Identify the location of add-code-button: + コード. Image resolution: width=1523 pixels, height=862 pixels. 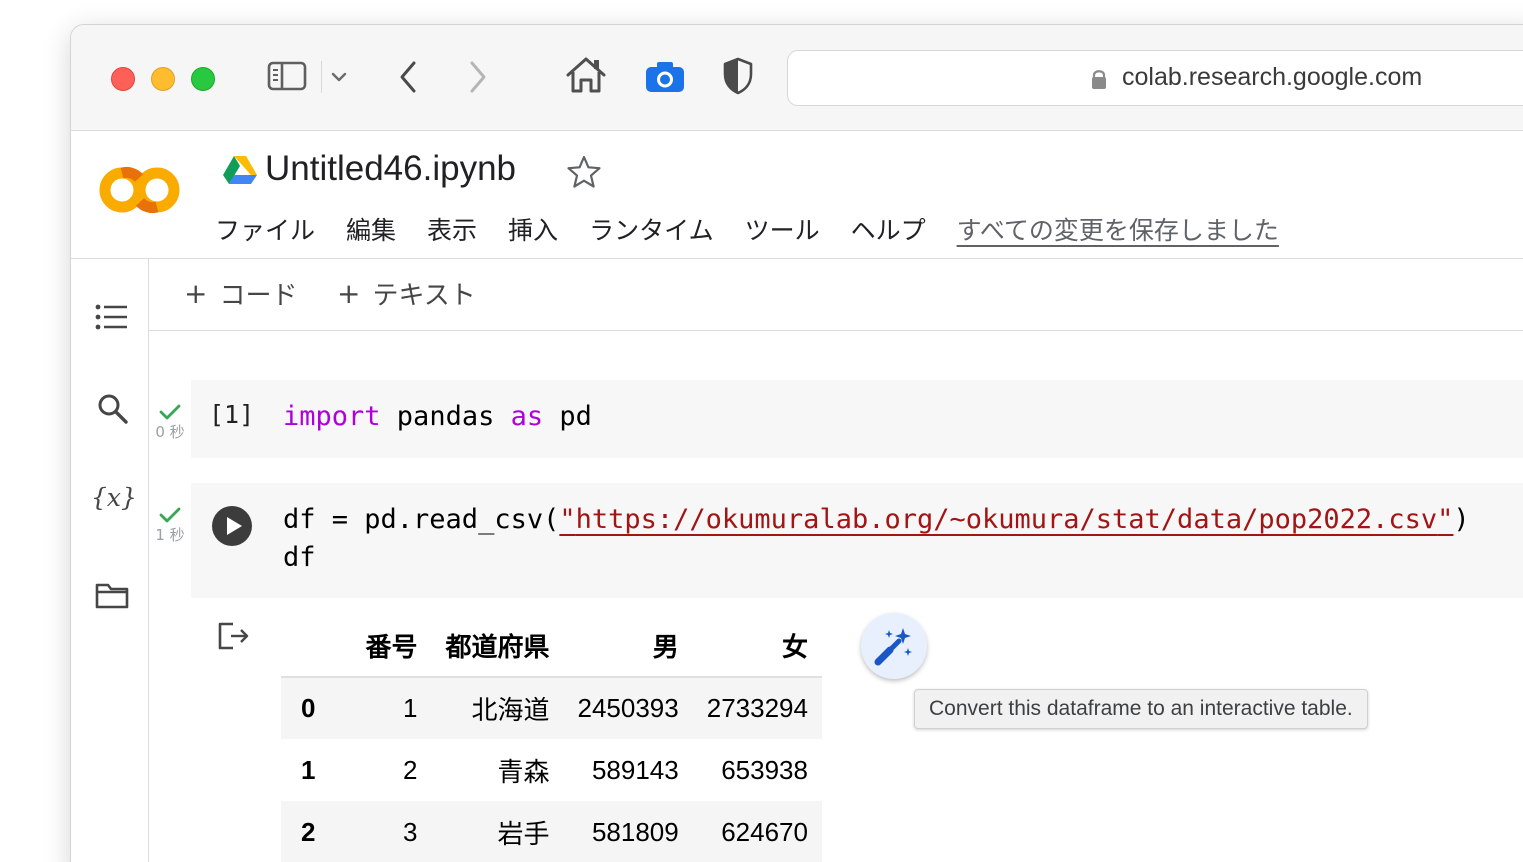
(240, 293).